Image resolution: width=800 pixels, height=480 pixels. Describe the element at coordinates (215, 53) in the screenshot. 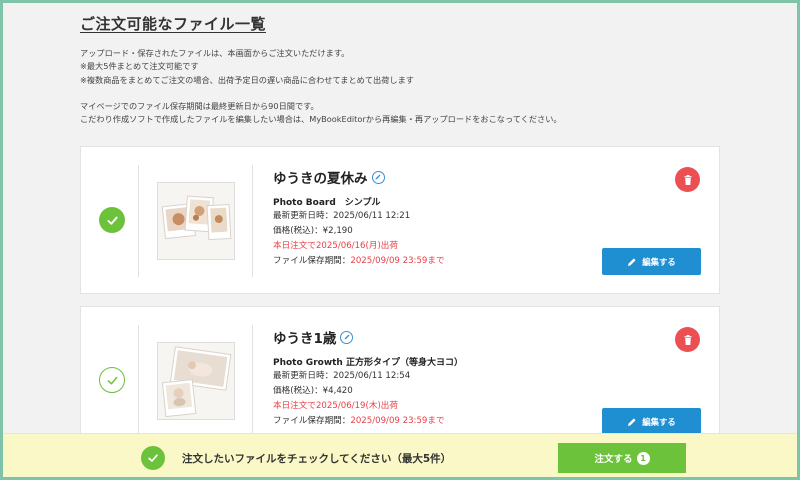

I see `note-line: アップロード・保存されたファイルは、本画面からご注文いただけます。` at that location.